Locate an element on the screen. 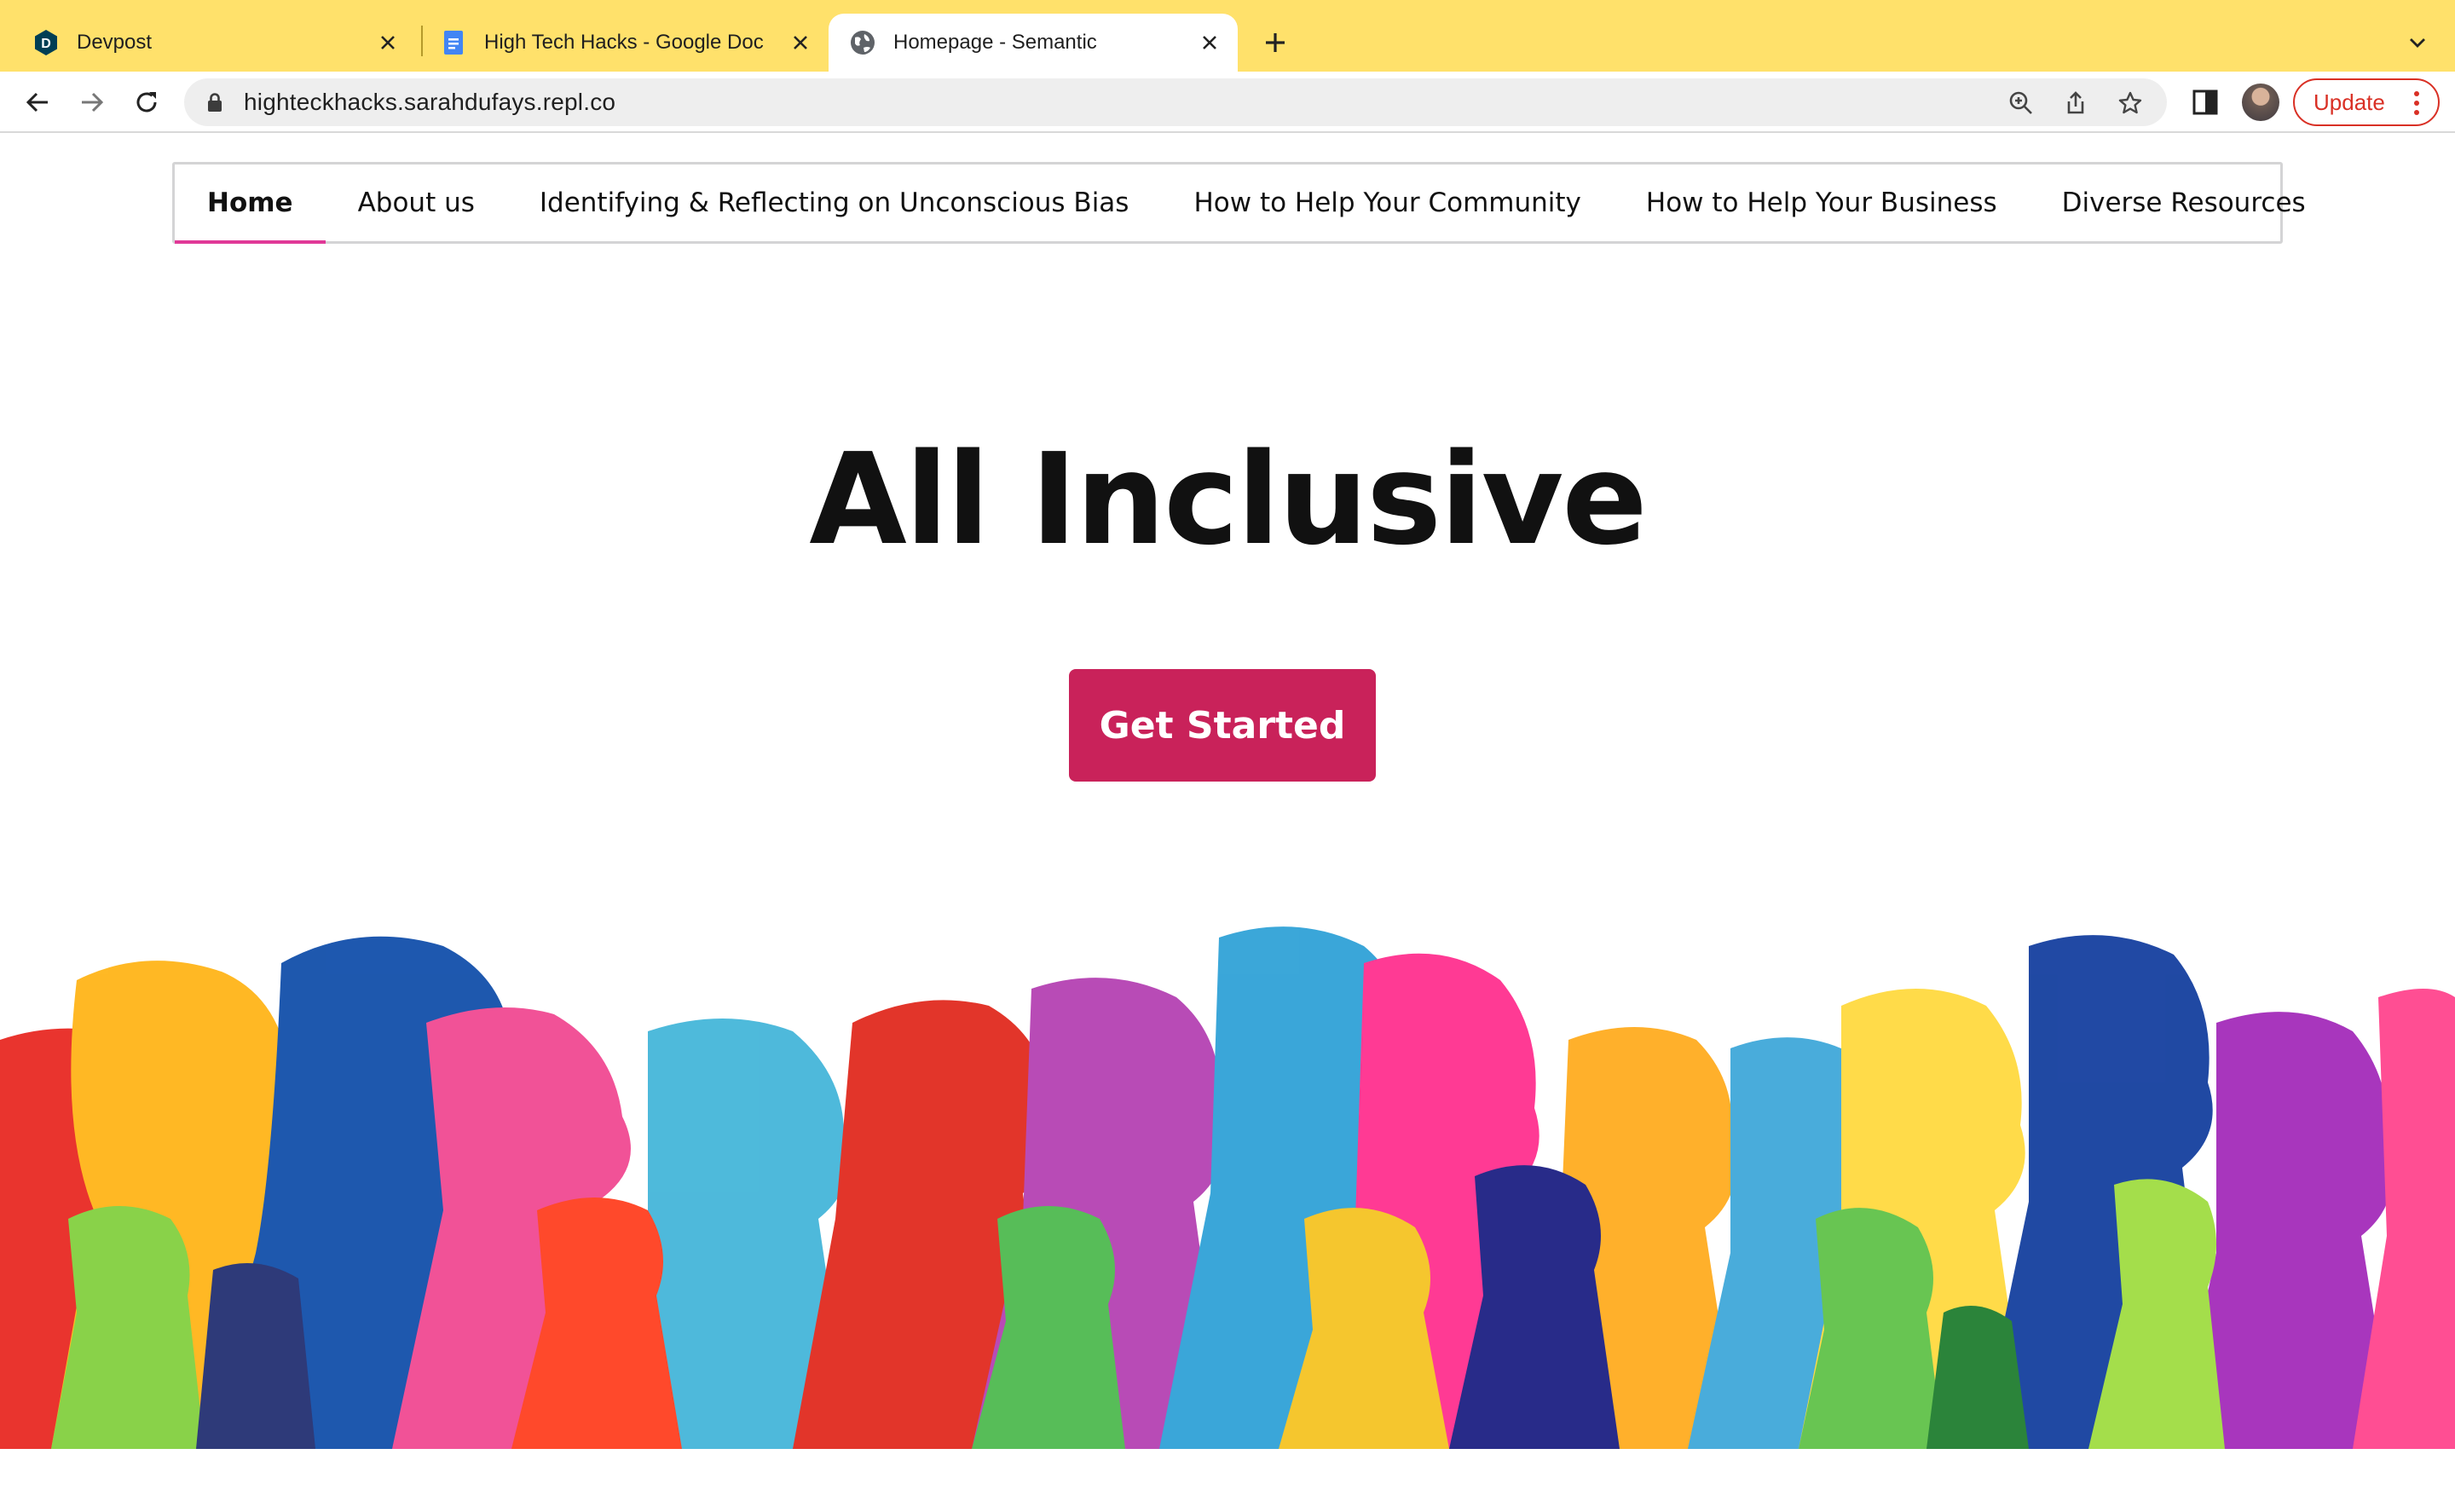  tab-search-button is located at coordinates (2417, 43).